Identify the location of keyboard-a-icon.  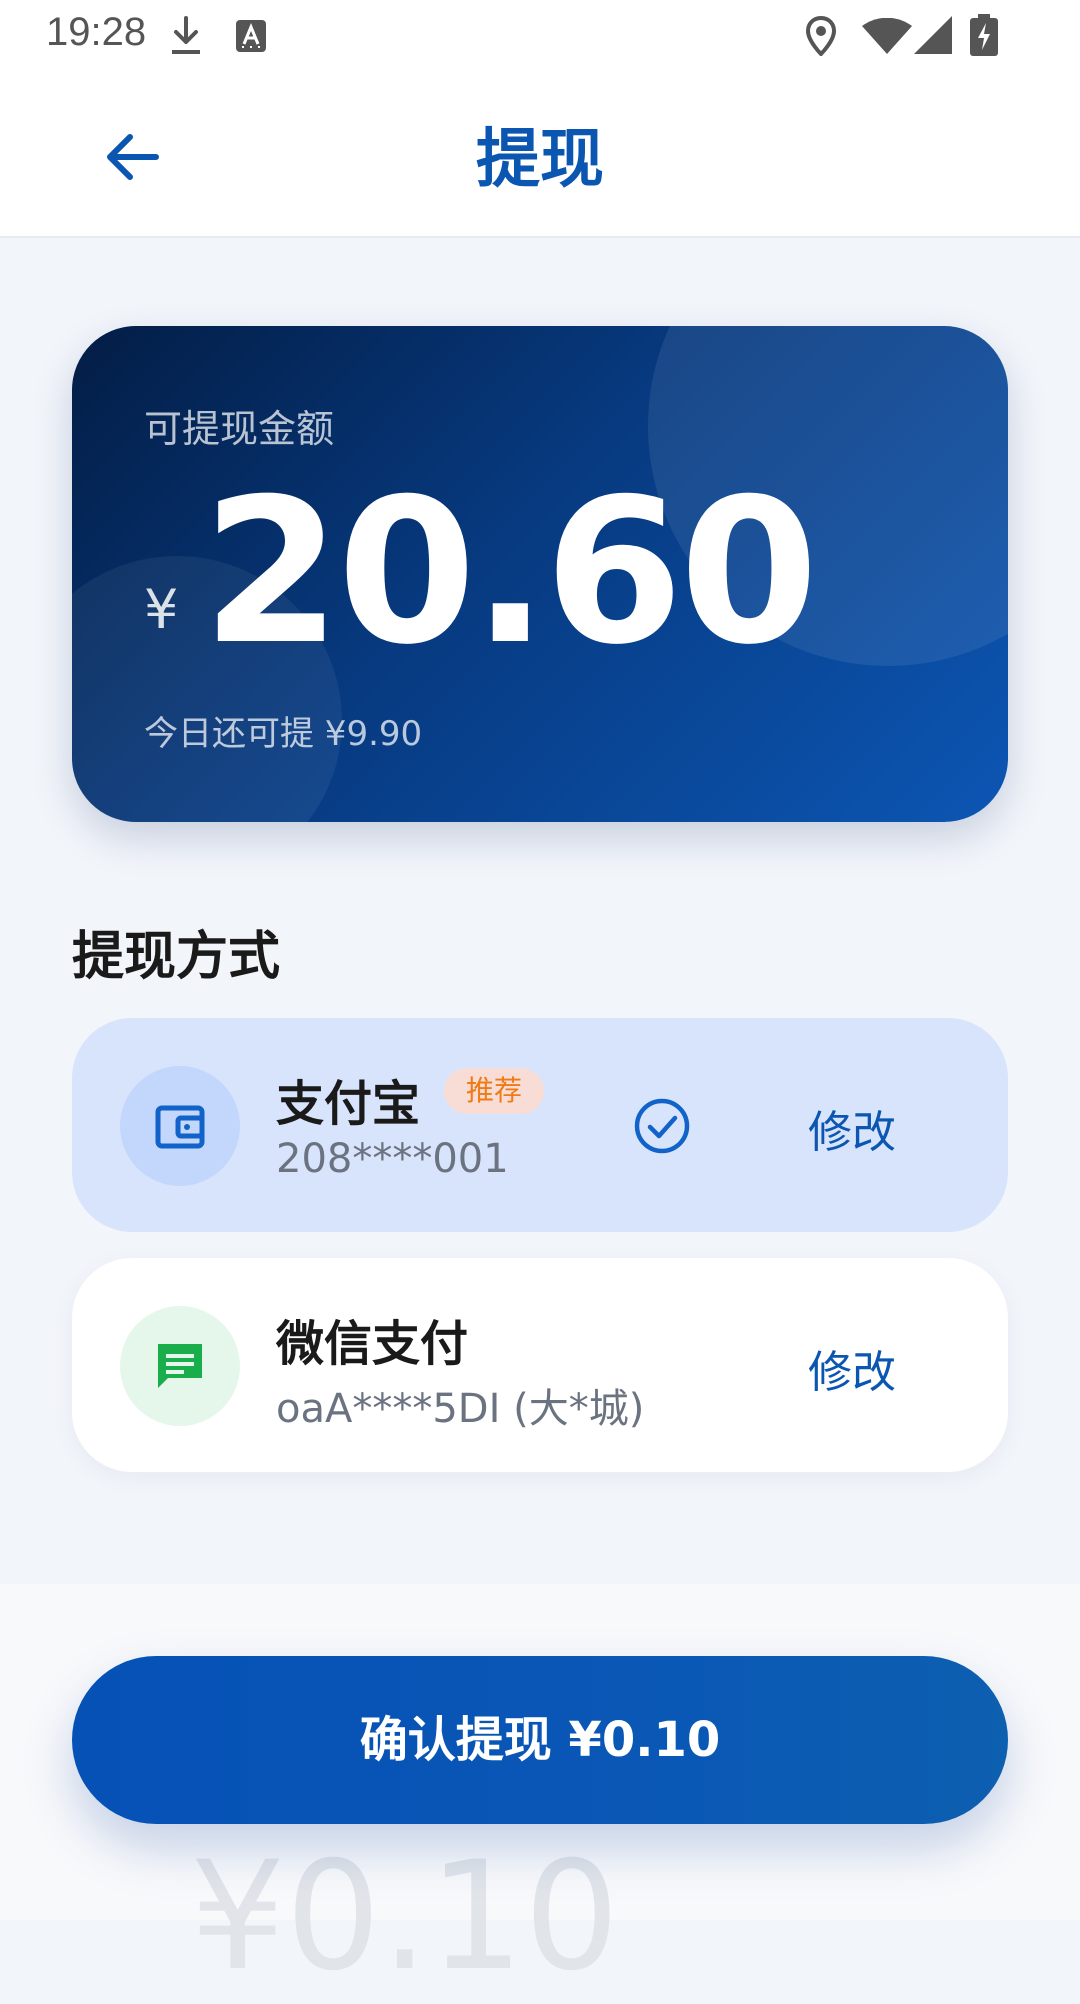
(251, 36).